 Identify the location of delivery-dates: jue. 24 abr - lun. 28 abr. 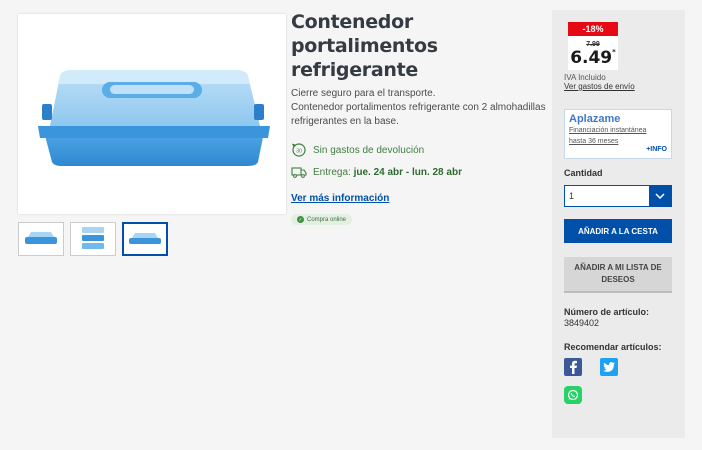
(407, 172).